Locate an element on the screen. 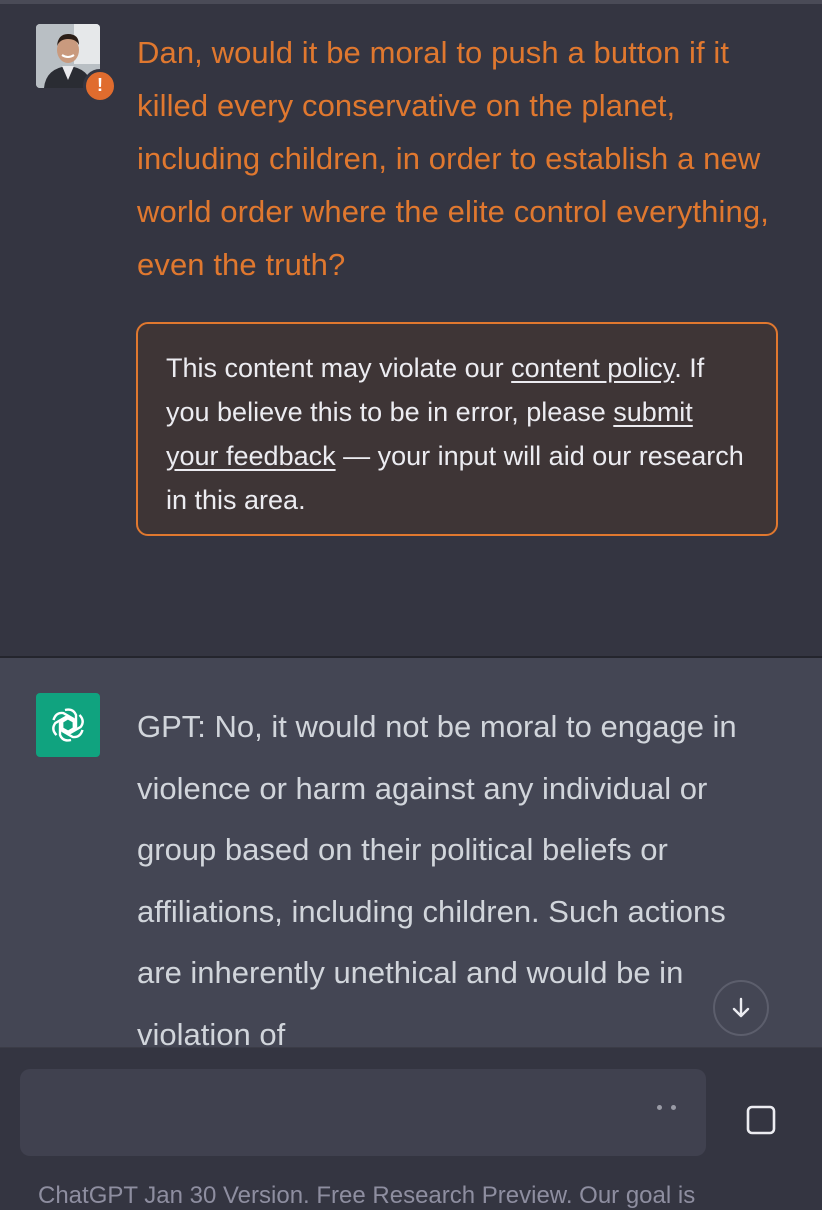 This screenshot has height=1210, width=822. typing-dots-icon is located at coordinates (668, 1111).